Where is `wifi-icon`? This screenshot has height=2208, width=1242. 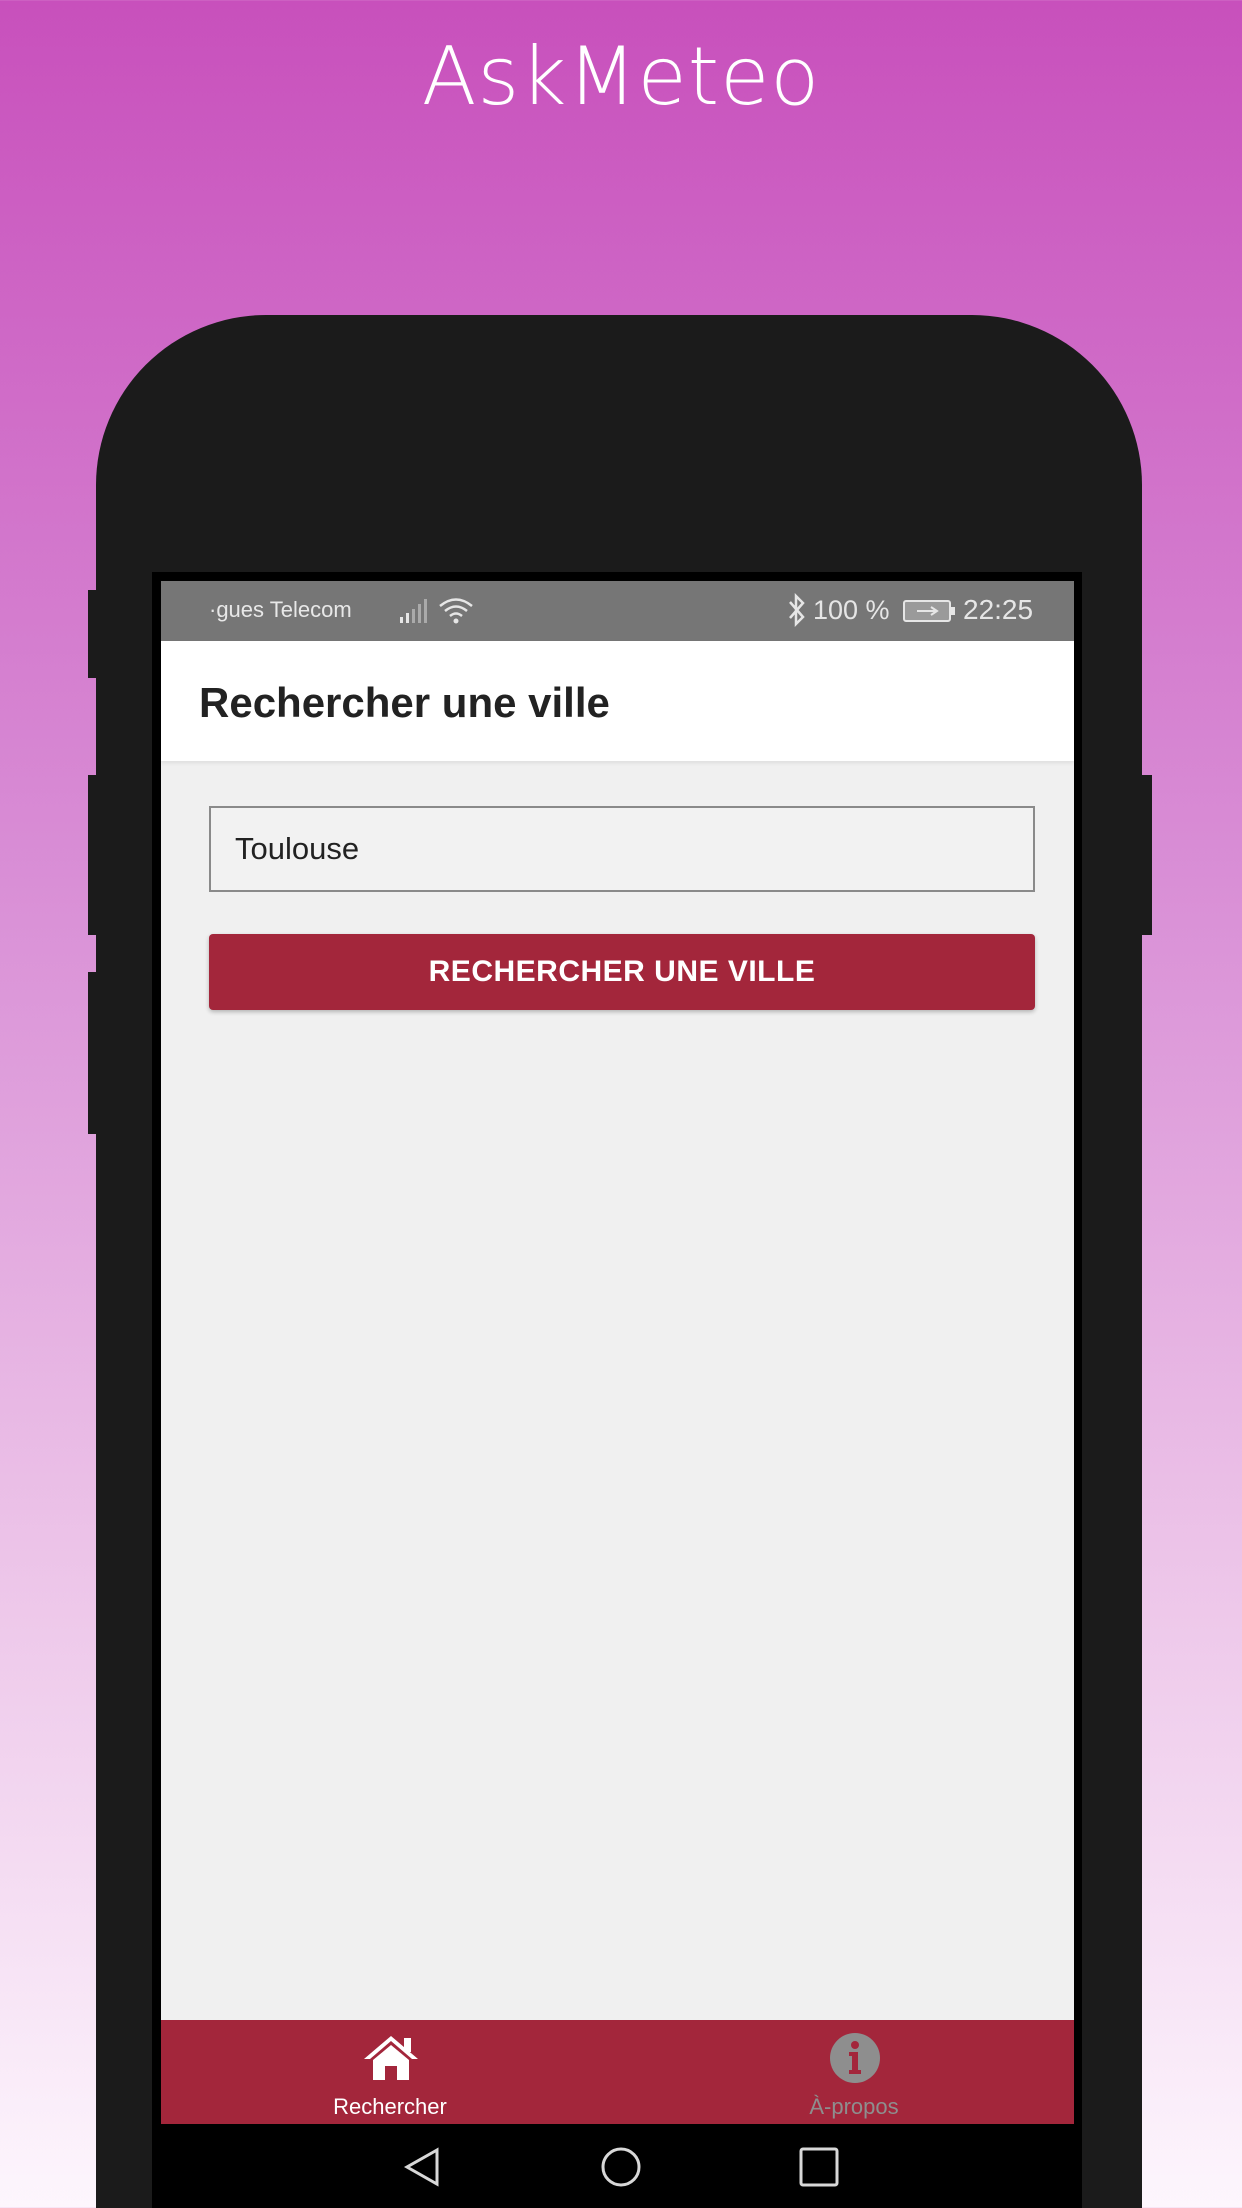 wifi-icon is located at coordinates (456, 611).